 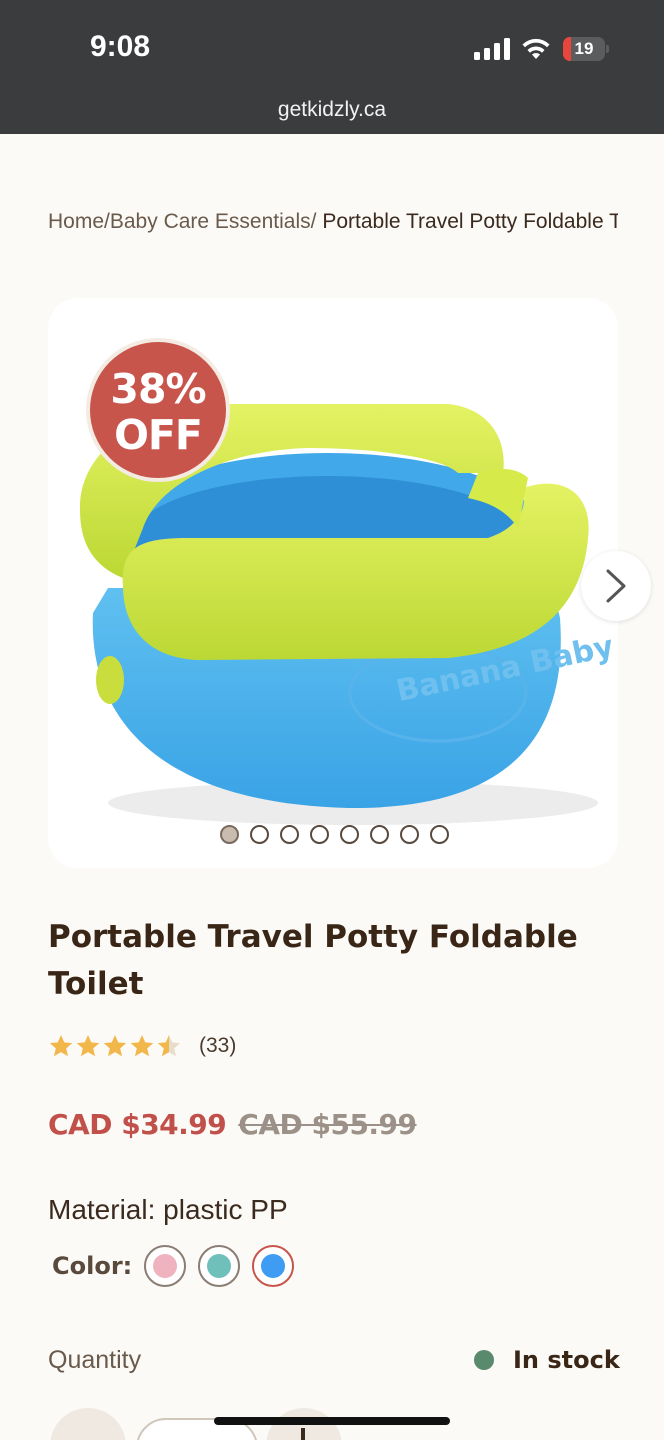 I want to click on gallery-pagination, so click(x=334, y=835).